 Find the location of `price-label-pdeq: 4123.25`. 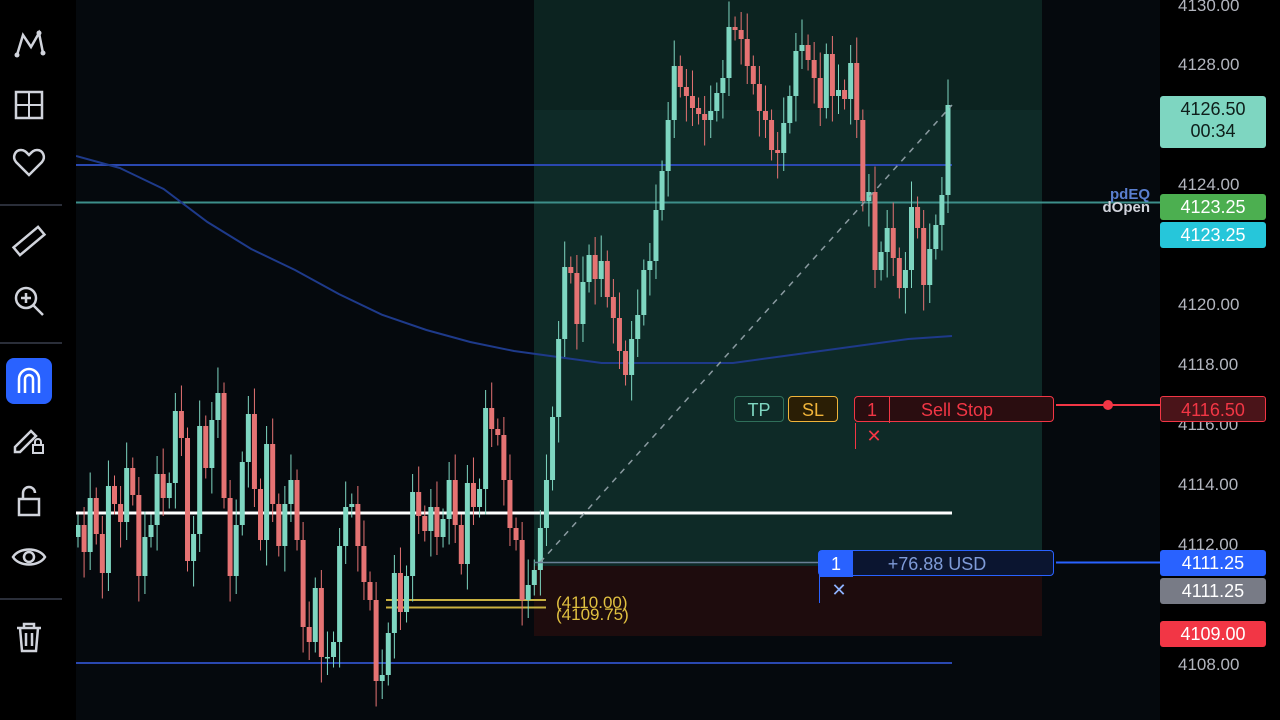

price-label-pdeq: 4123.25 is located at coordinates (1213, 235).